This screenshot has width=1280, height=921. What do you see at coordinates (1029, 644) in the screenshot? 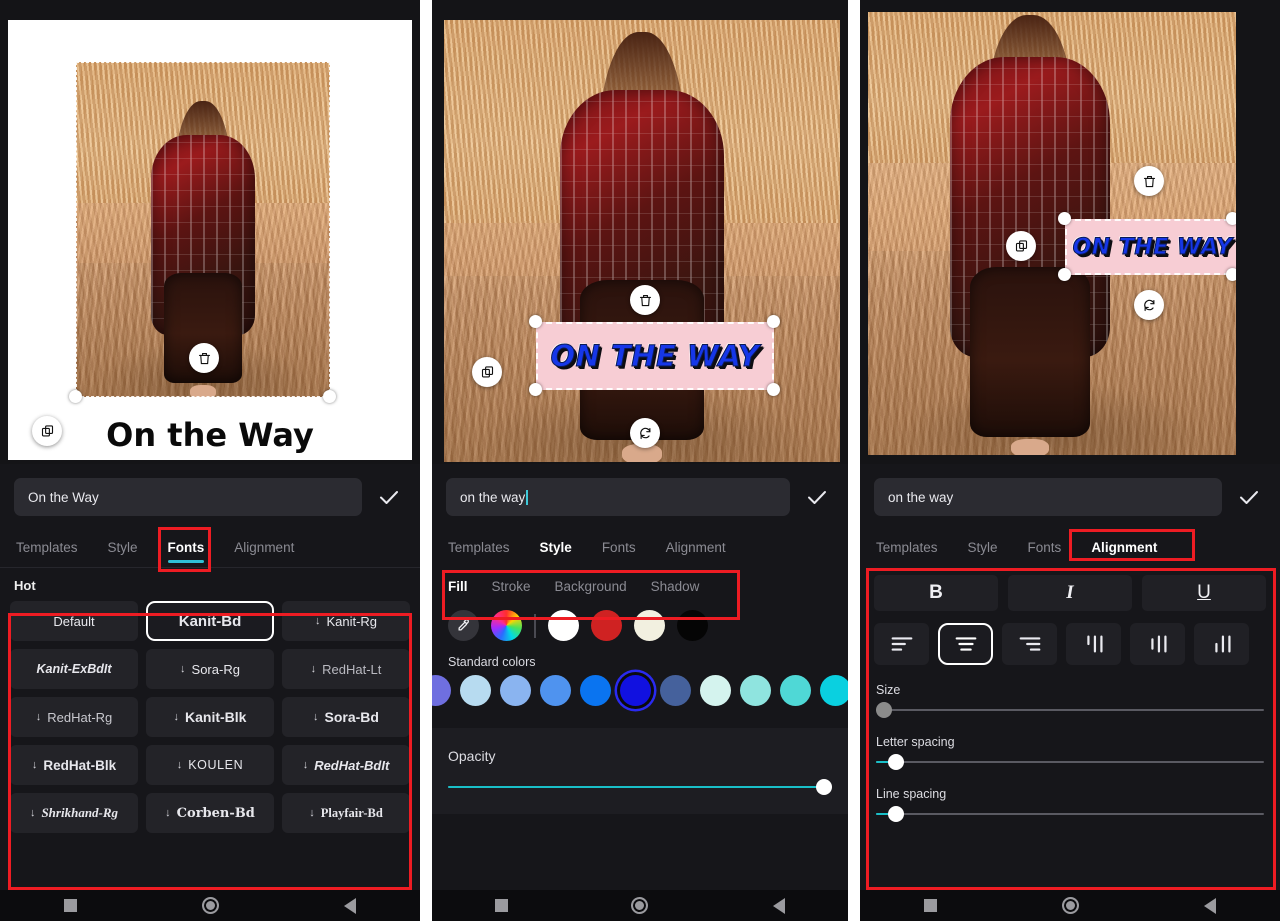
I see `align-right-icon` at bounding box center [1029, 644].